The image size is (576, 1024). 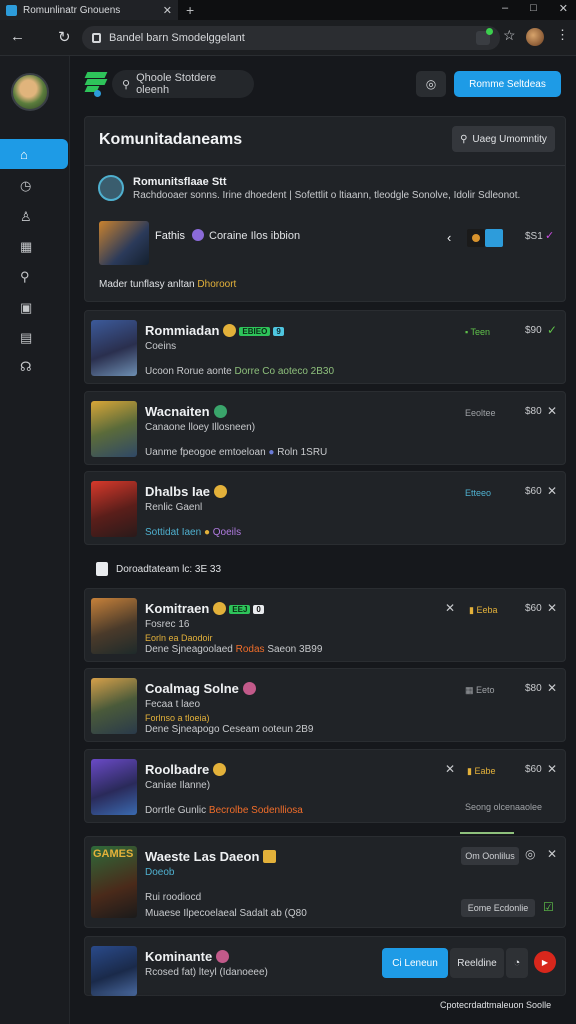 I want to click on section-header: Doroadtateam lc: 3E 33, so click(x=158, y=569).